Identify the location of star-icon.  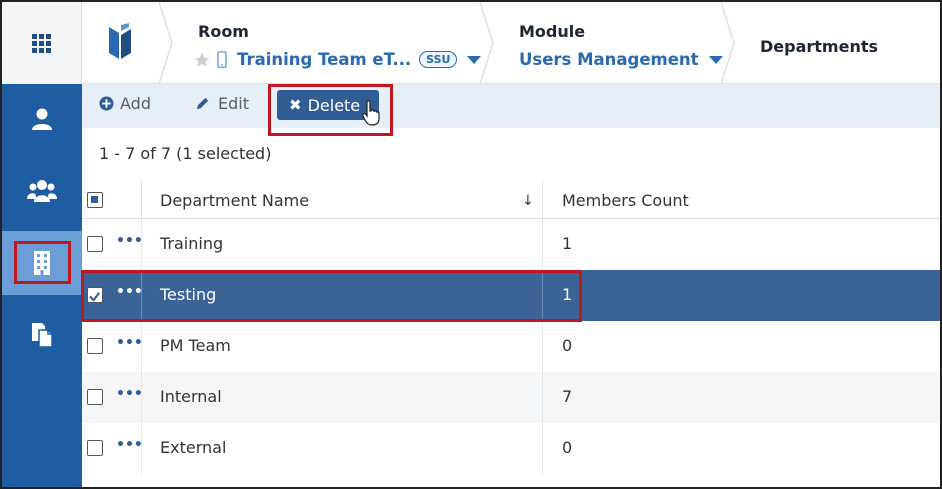
(202, 60).